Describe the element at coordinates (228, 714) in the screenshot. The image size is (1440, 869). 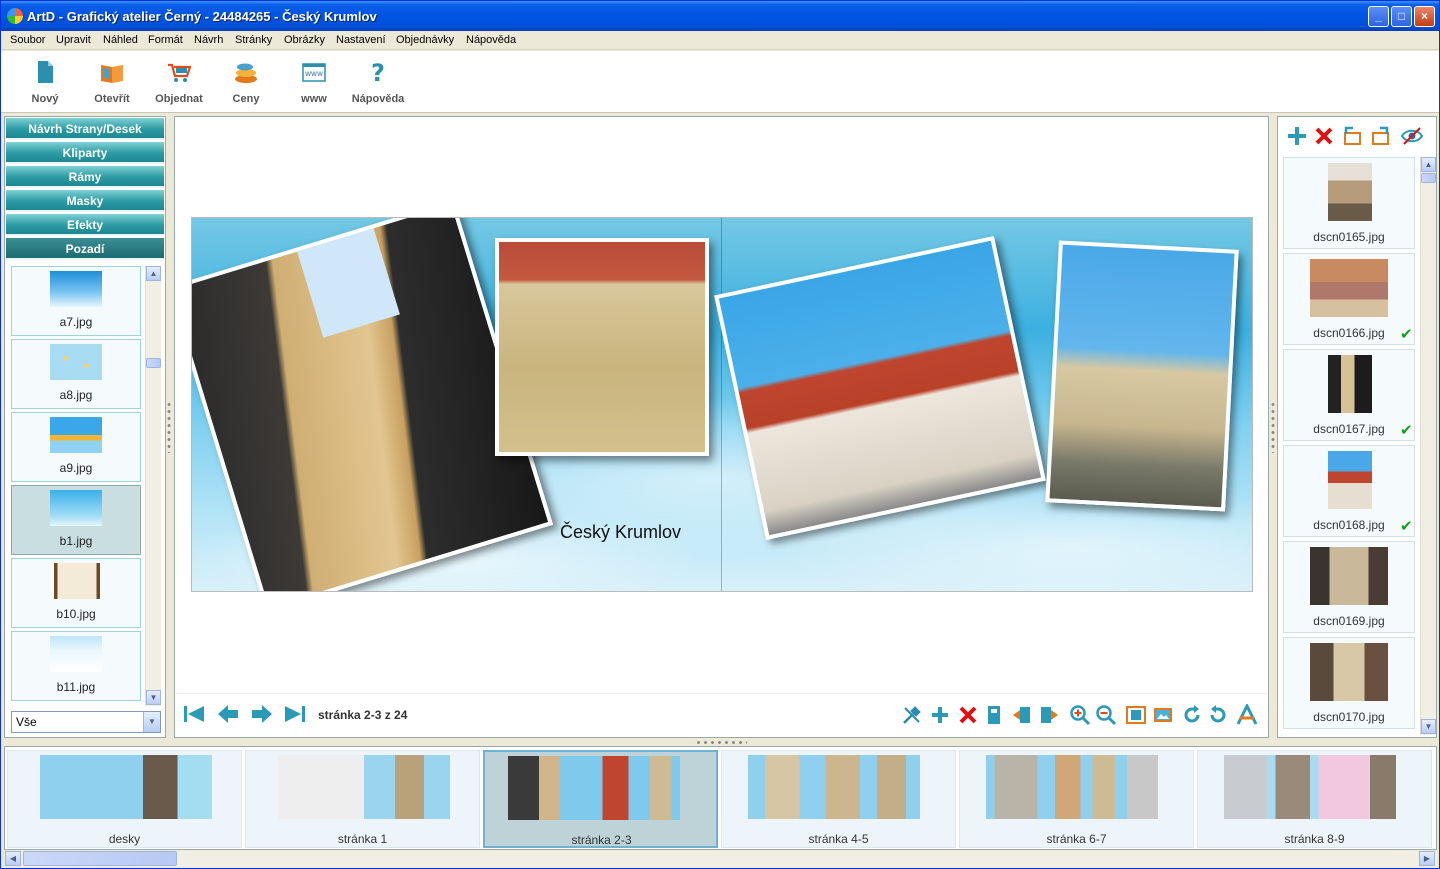
I see `previous-page-icon` at that location.